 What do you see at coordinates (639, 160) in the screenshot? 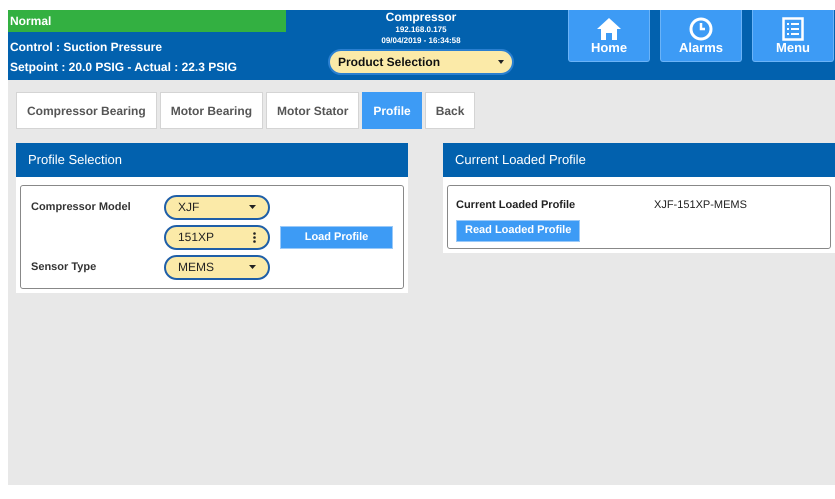
I see `panel-header: Current Loaded Profile` at bounding box center [639, 160].